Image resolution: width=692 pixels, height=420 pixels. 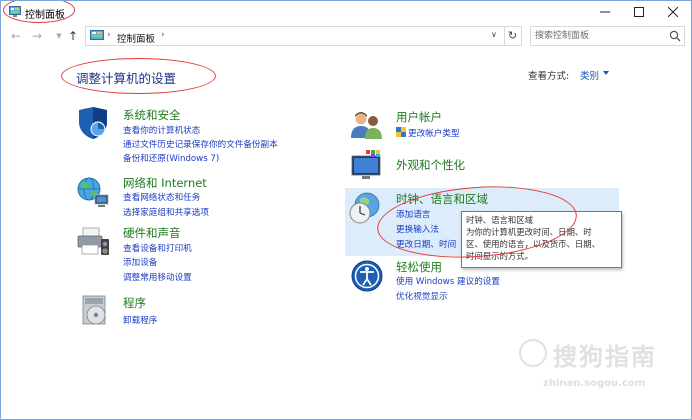 I want to click on window-title: 控制面板, so click(x=45, y=15).